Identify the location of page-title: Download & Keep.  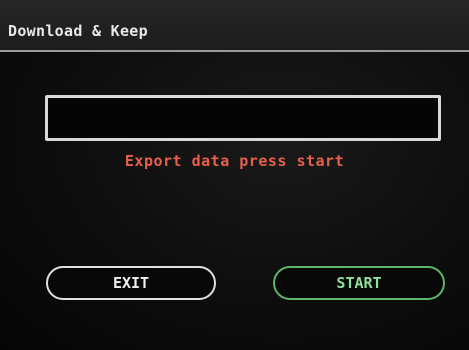
(78, 31).